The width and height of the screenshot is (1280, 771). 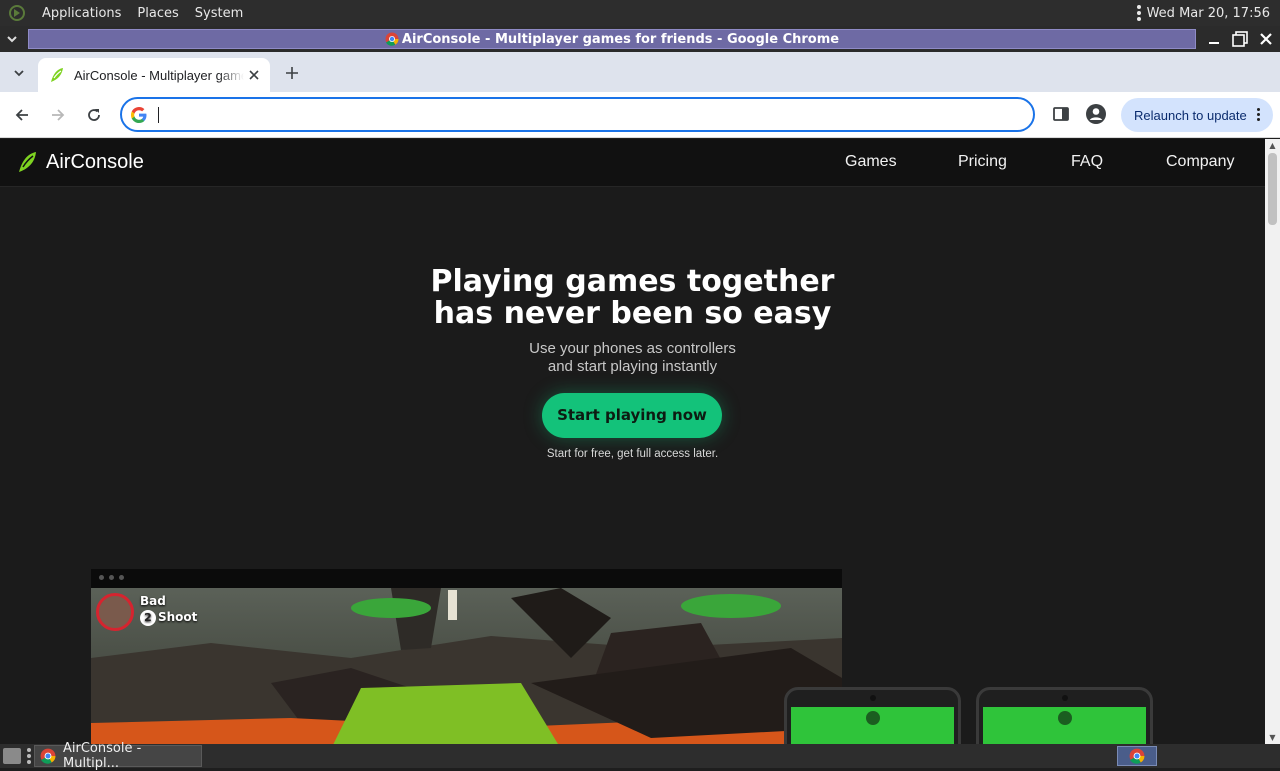 I want to click on relaunch-to-update-button: Relaunch to update, so click(x=1197, y=115).